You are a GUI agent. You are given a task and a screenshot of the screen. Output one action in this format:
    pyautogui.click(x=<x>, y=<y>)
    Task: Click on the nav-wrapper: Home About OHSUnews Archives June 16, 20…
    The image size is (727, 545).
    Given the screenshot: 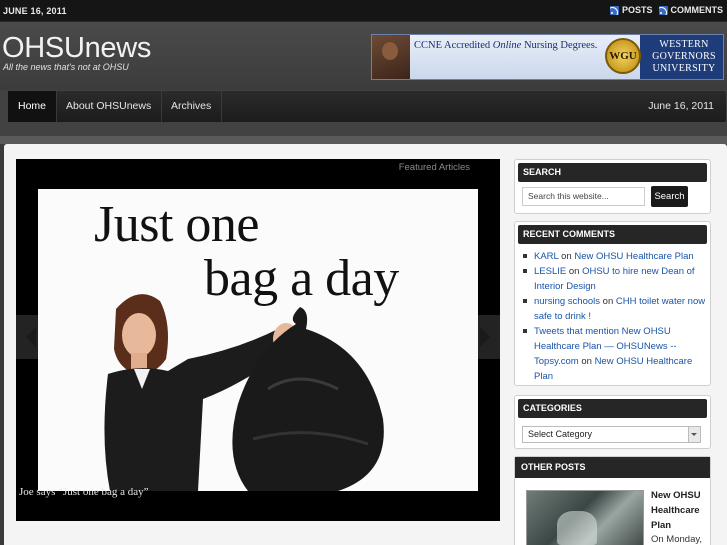 What is the action you would take?
    pyautogui.click(x=363, y=113)
    